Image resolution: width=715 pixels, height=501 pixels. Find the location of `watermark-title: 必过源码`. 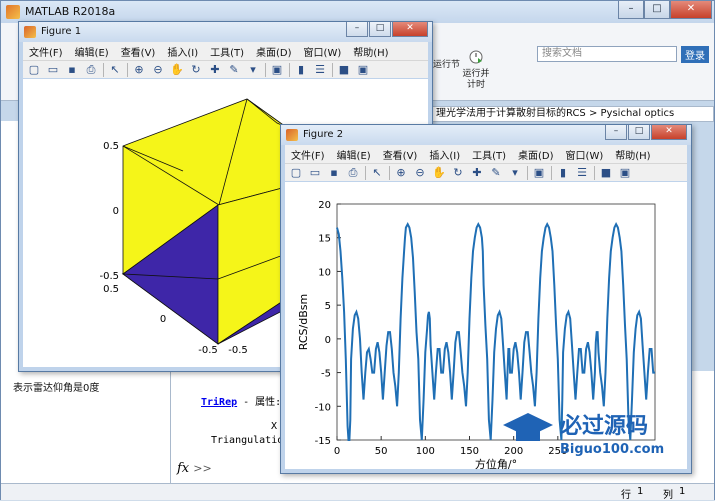

watermark-title: 必过源码 is located at coordinates (604, 426).